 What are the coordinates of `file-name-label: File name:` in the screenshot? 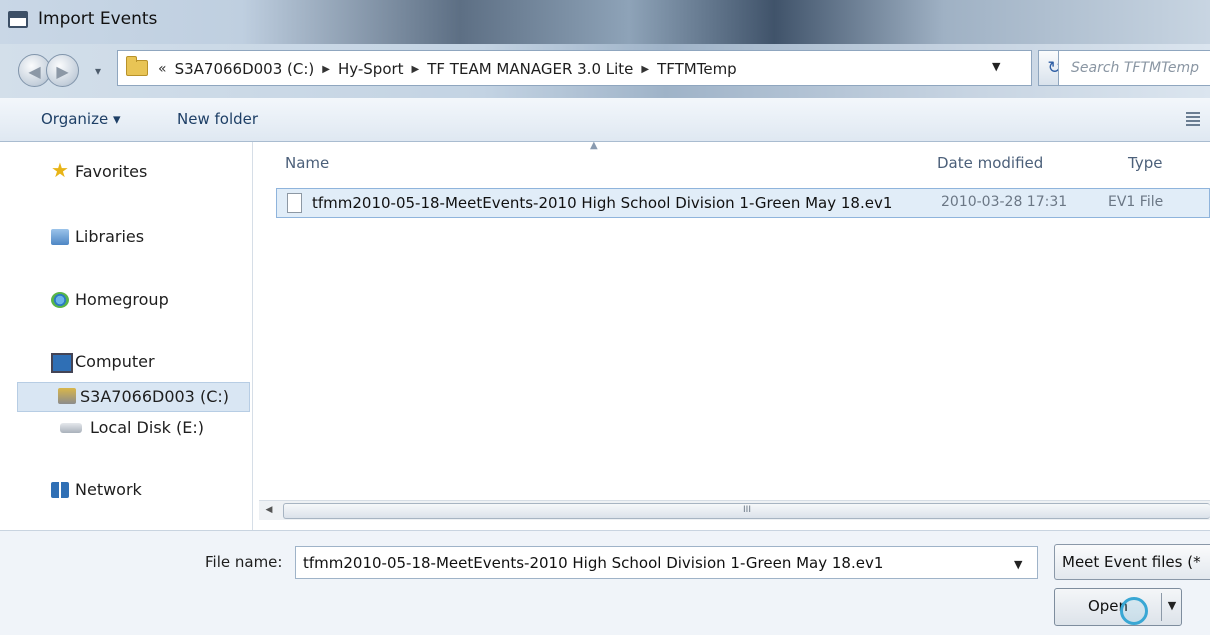 It's located at (244, 562).